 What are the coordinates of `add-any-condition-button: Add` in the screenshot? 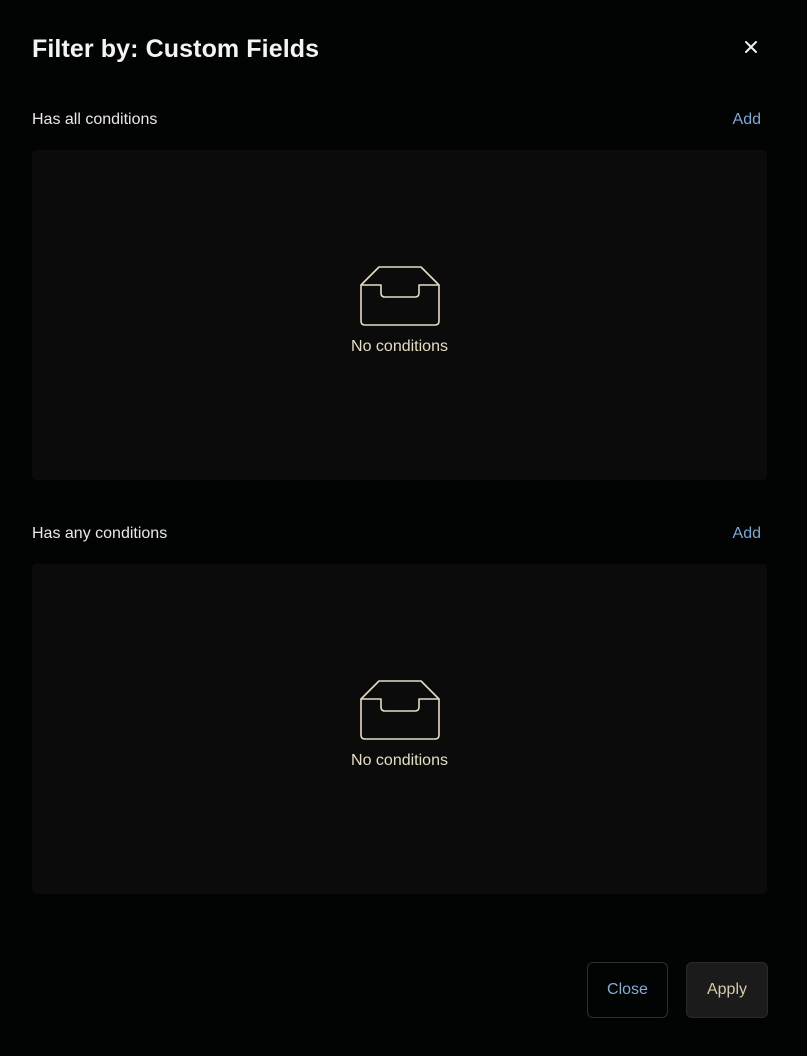 It's located at (747, 534).